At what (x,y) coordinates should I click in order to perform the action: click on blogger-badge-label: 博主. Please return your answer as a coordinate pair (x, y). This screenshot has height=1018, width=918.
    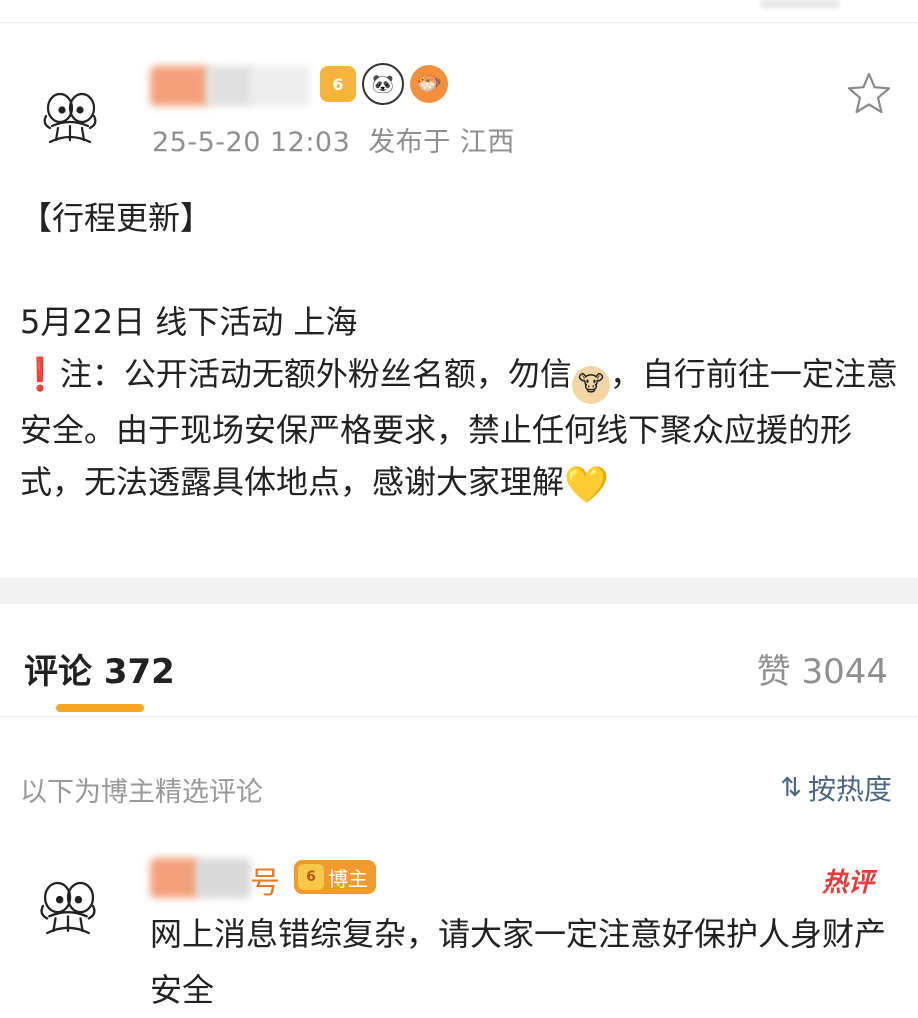
    Looking at the image, I should click on (348, 878).